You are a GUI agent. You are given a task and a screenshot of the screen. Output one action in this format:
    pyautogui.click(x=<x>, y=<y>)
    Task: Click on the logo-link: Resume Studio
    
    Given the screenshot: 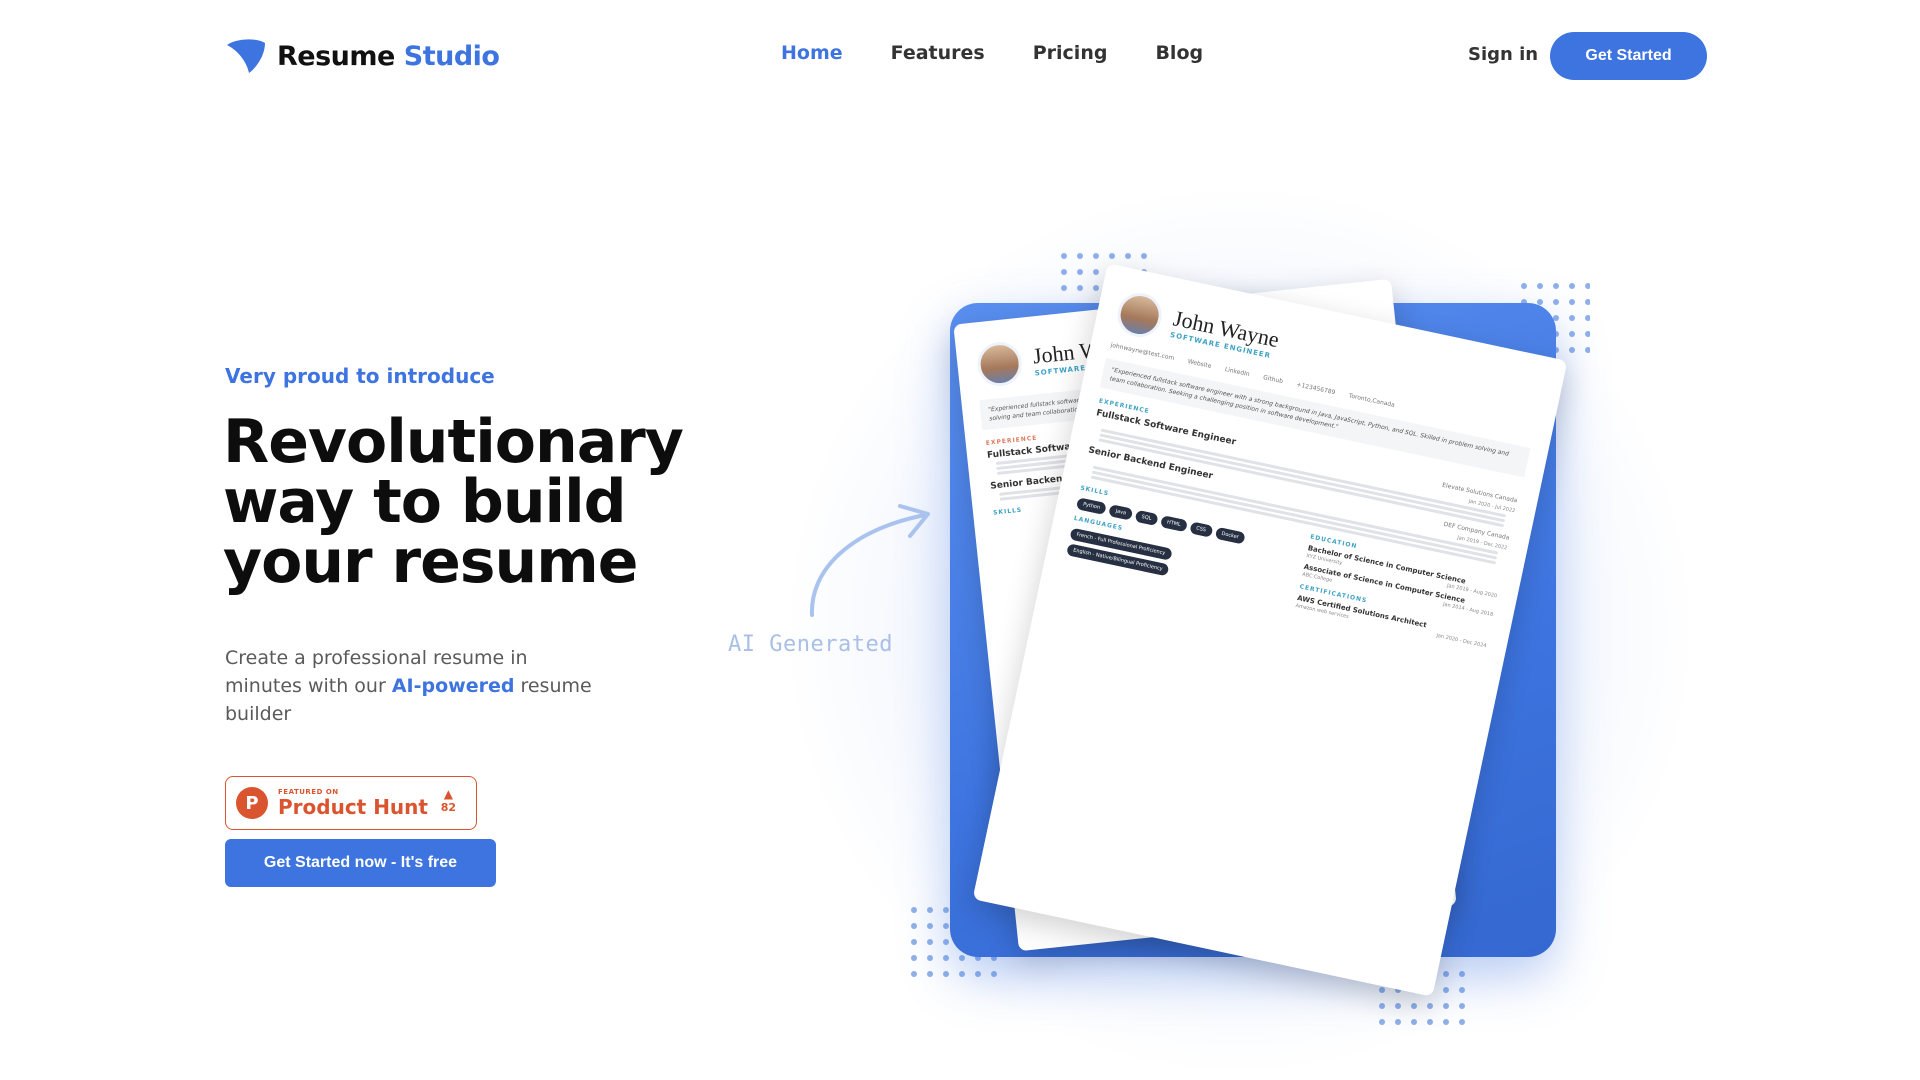 What is the action you would take?
    pyautogui.click(x=362, y=56)
    